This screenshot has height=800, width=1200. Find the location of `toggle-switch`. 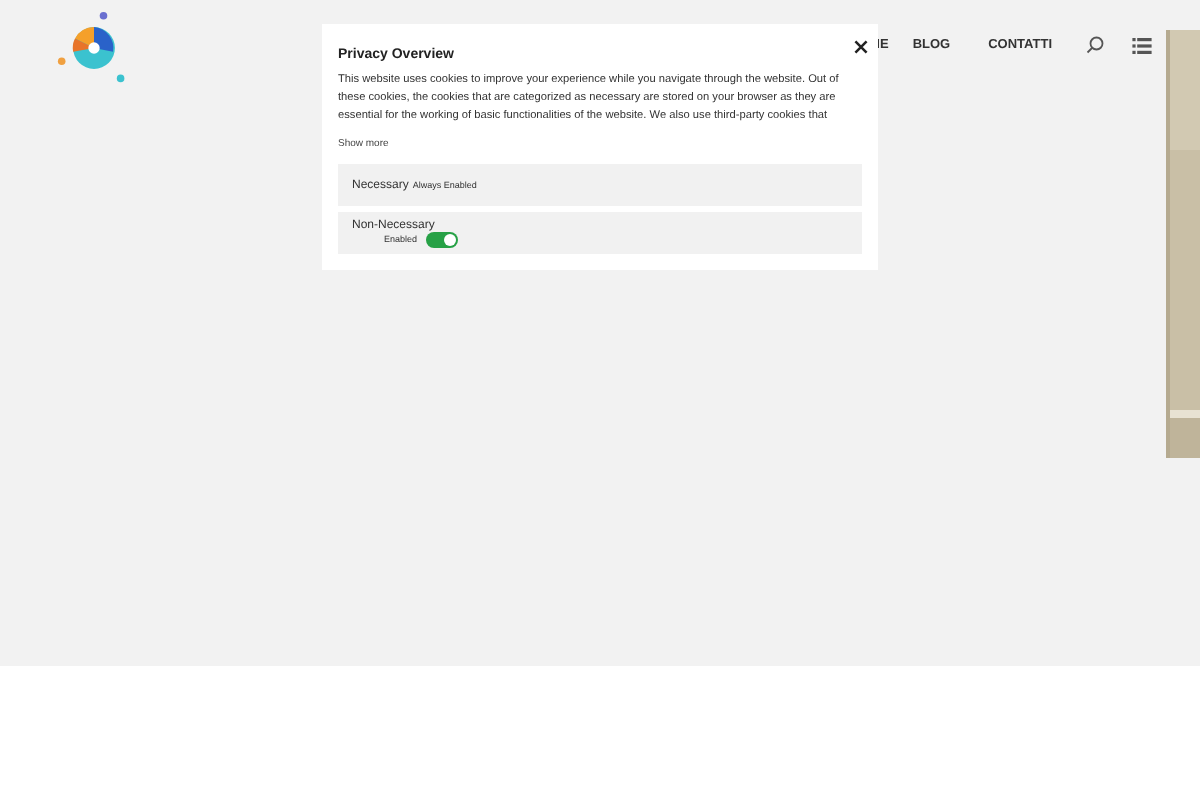

toggle-switch is located at coordinates (441, 239).